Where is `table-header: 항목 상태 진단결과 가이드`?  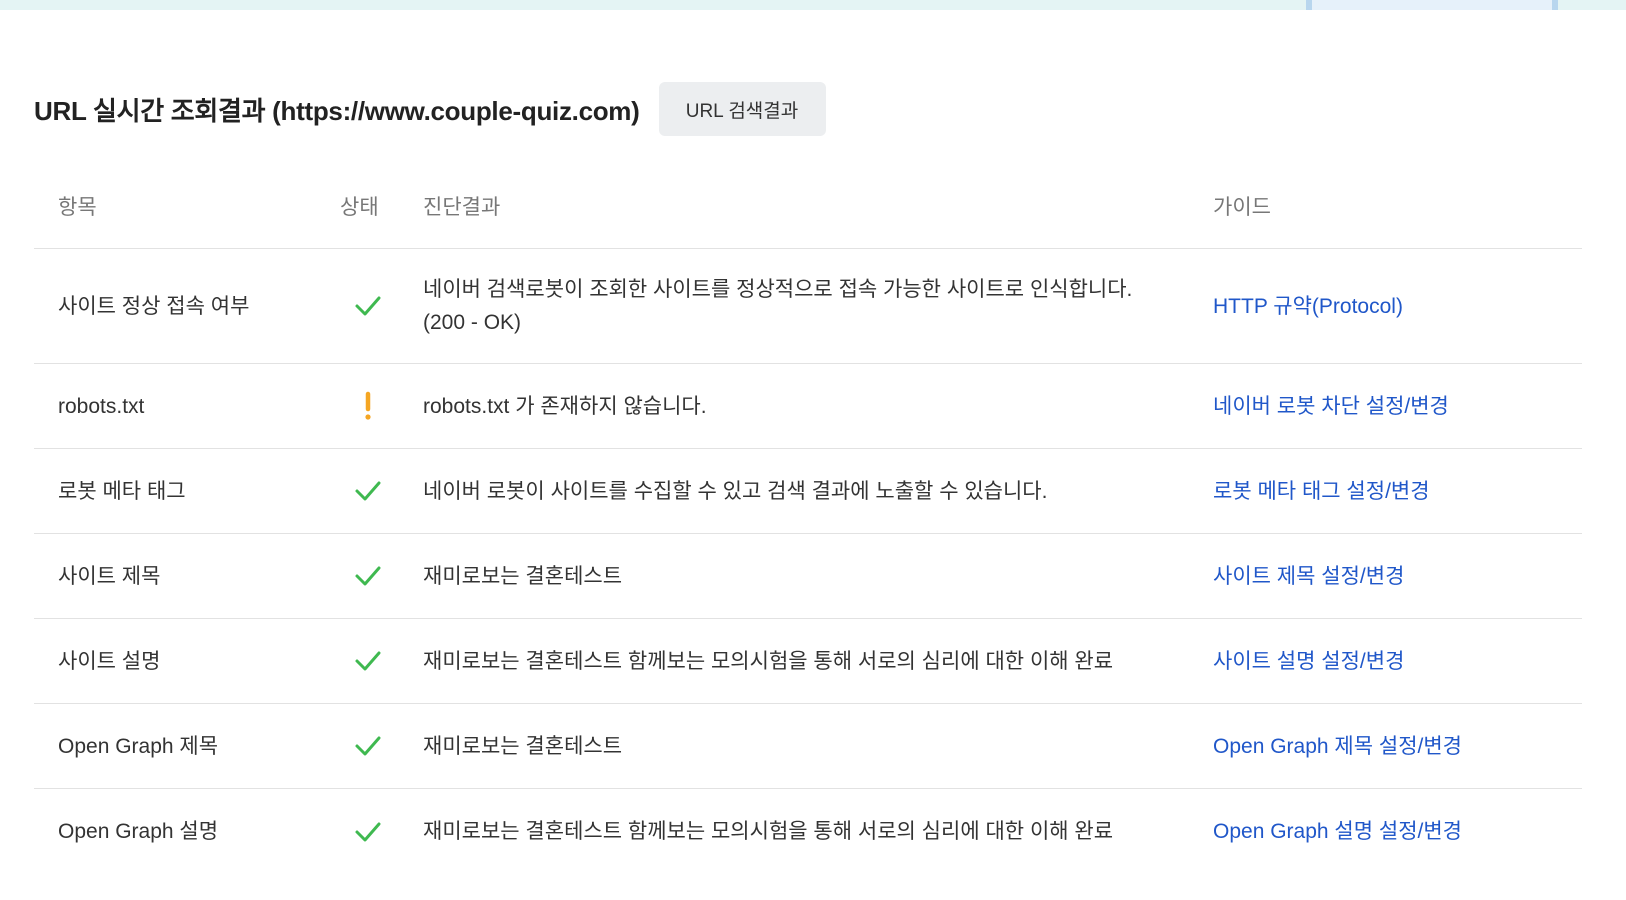
table-header: 항목 상태 진단결과 가이드 is located at coordinates (808, 207).